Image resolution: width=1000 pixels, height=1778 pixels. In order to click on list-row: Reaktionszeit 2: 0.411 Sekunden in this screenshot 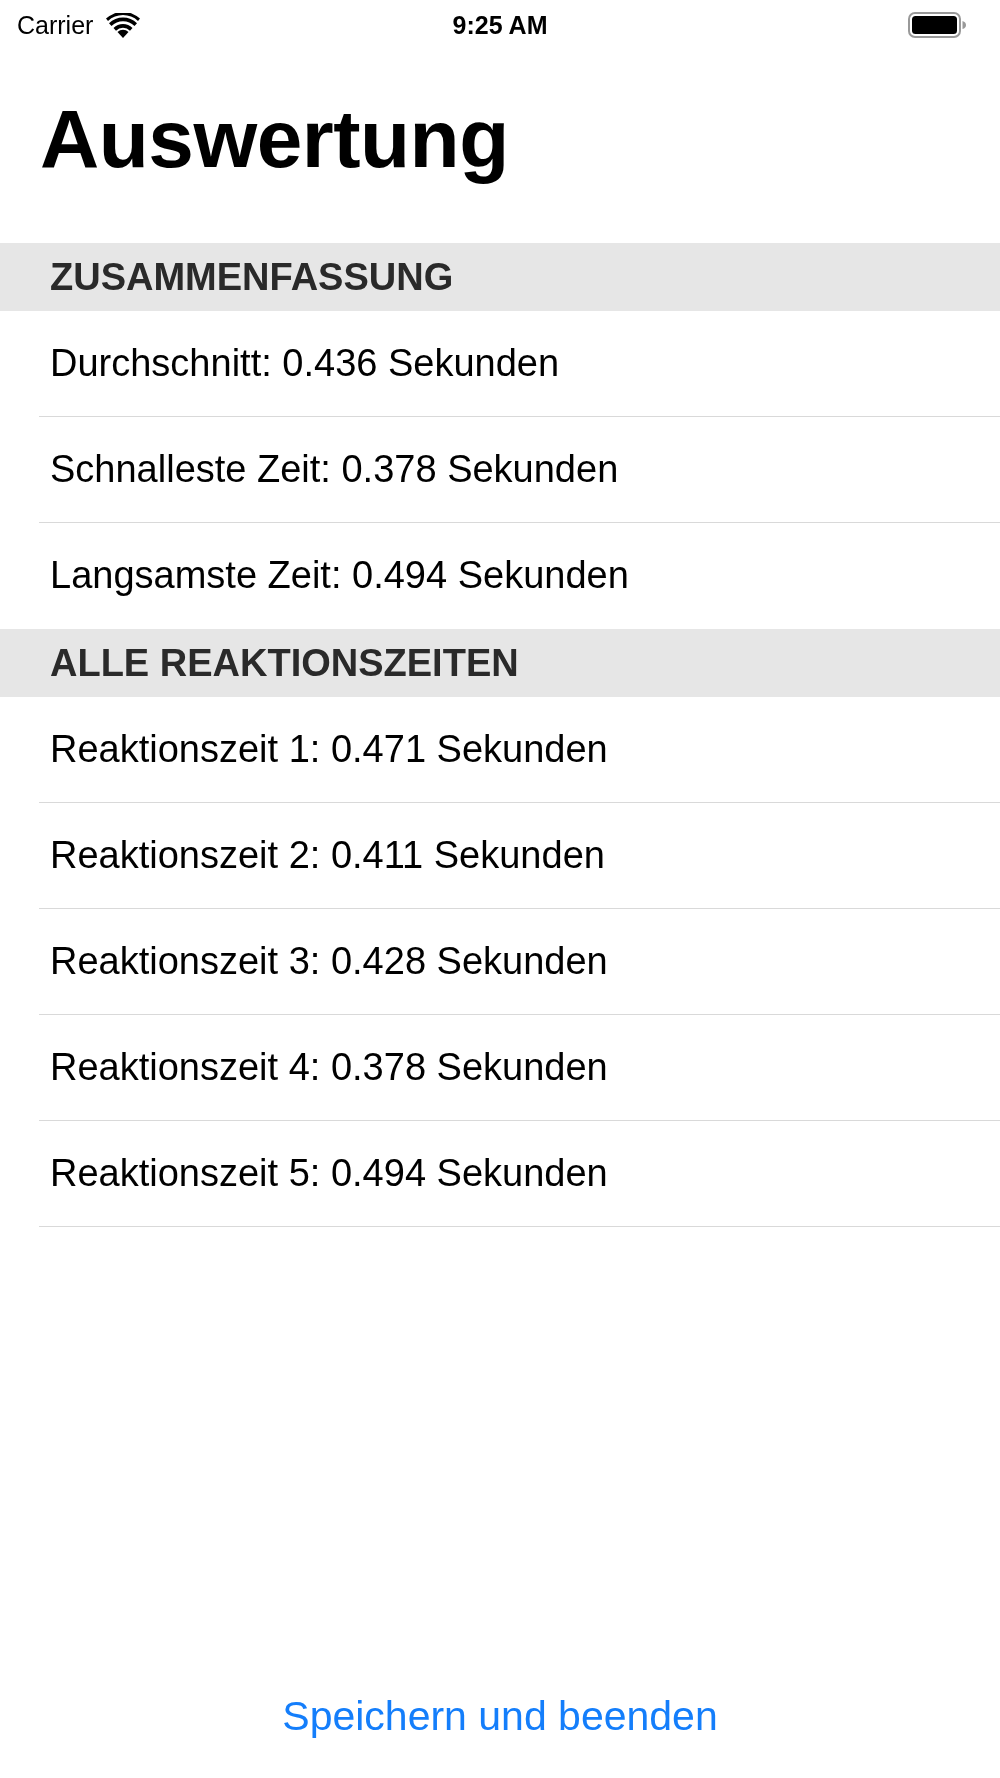, I will do `click(519, 856)`.